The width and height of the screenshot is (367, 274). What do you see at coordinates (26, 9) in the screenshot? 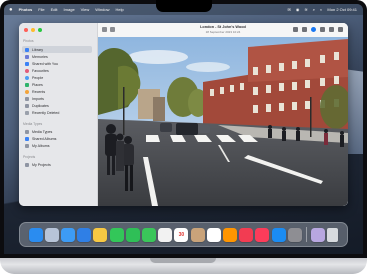
I see `app-menu: Photos` at bounding box center [26, 9].